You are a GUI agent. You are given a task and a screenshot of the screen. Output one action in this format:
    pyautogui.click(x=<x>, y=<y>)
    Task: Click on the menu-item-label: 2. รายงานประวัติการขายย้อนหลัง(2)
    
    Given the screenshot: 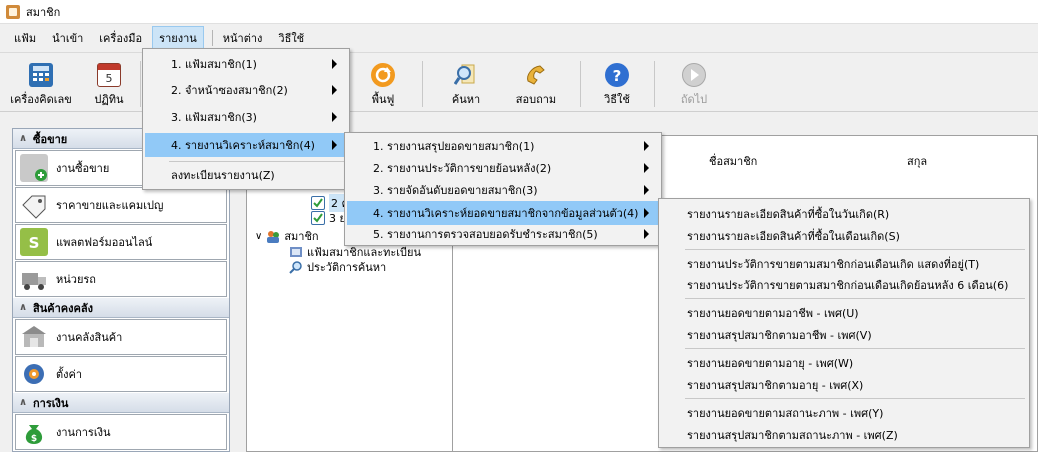 What is the action you would take?
    pyautogui.click(x=462, y=168)
    